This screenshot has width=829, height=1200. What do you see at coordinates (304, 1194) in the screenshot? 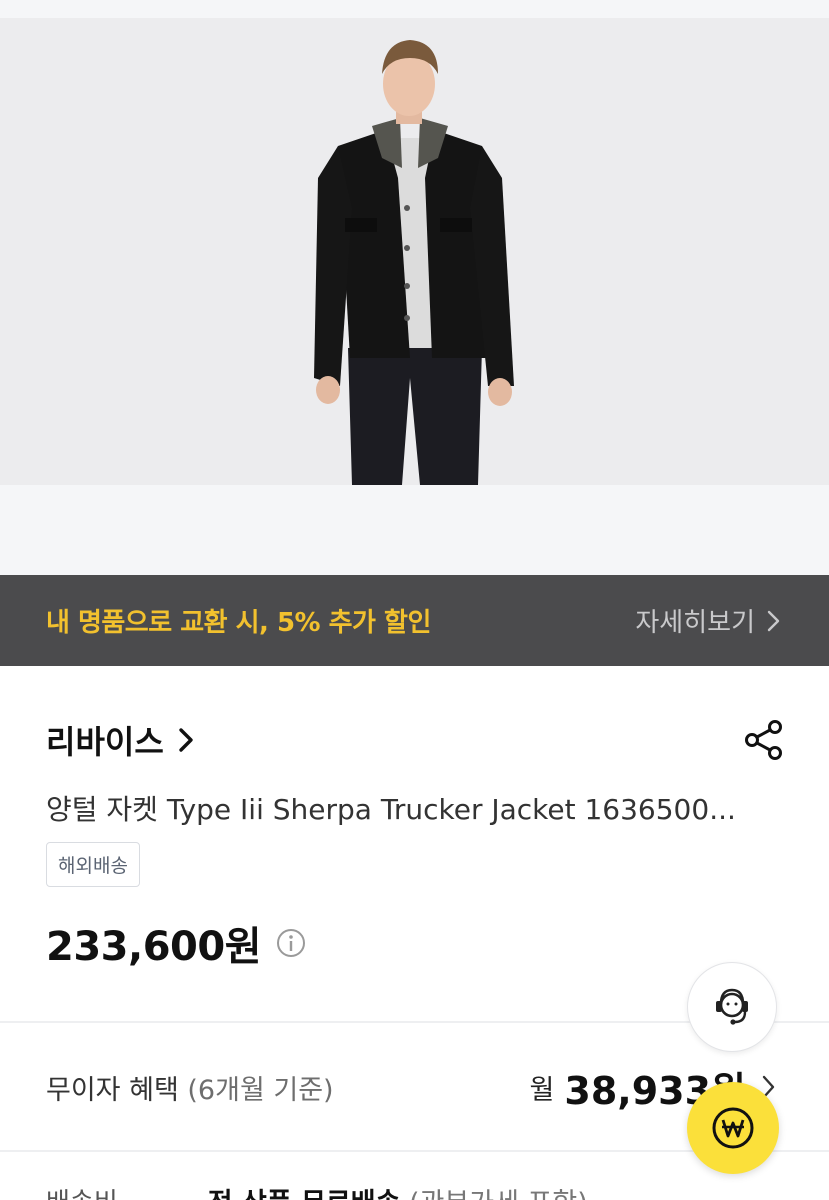
I see `shipping-value-main: 전 상품 무료배송` at bounding box center [304, 1194].